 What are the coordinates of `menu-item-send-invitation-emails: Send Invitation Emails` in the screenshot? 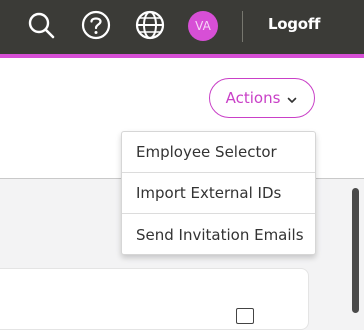 It's located at (218, 234).